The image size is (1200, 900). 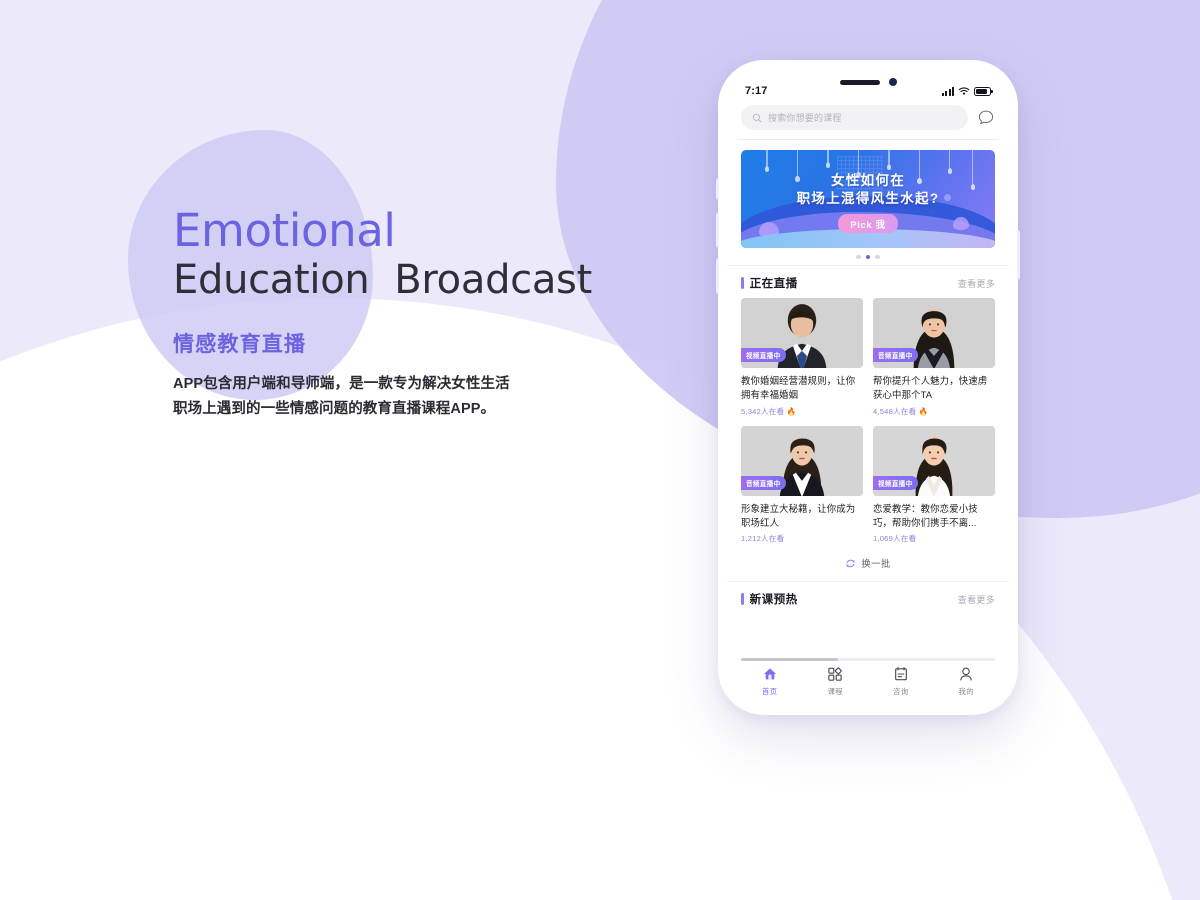 I want to click on search-icon, so click(x=757, y=117).